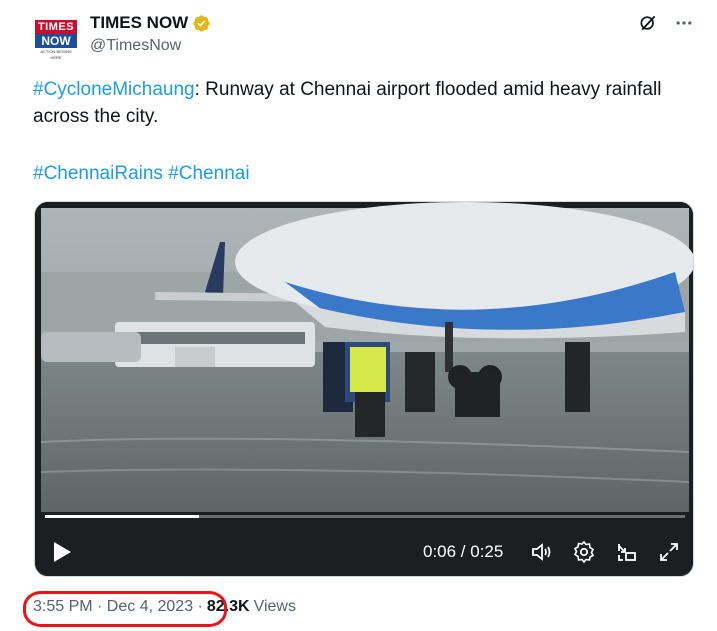 The image size is (717, 631). What do you see at coordinates (669, 552) in the screenshot?
I see `fullscreen-icon` at bounding box center [669, 552].